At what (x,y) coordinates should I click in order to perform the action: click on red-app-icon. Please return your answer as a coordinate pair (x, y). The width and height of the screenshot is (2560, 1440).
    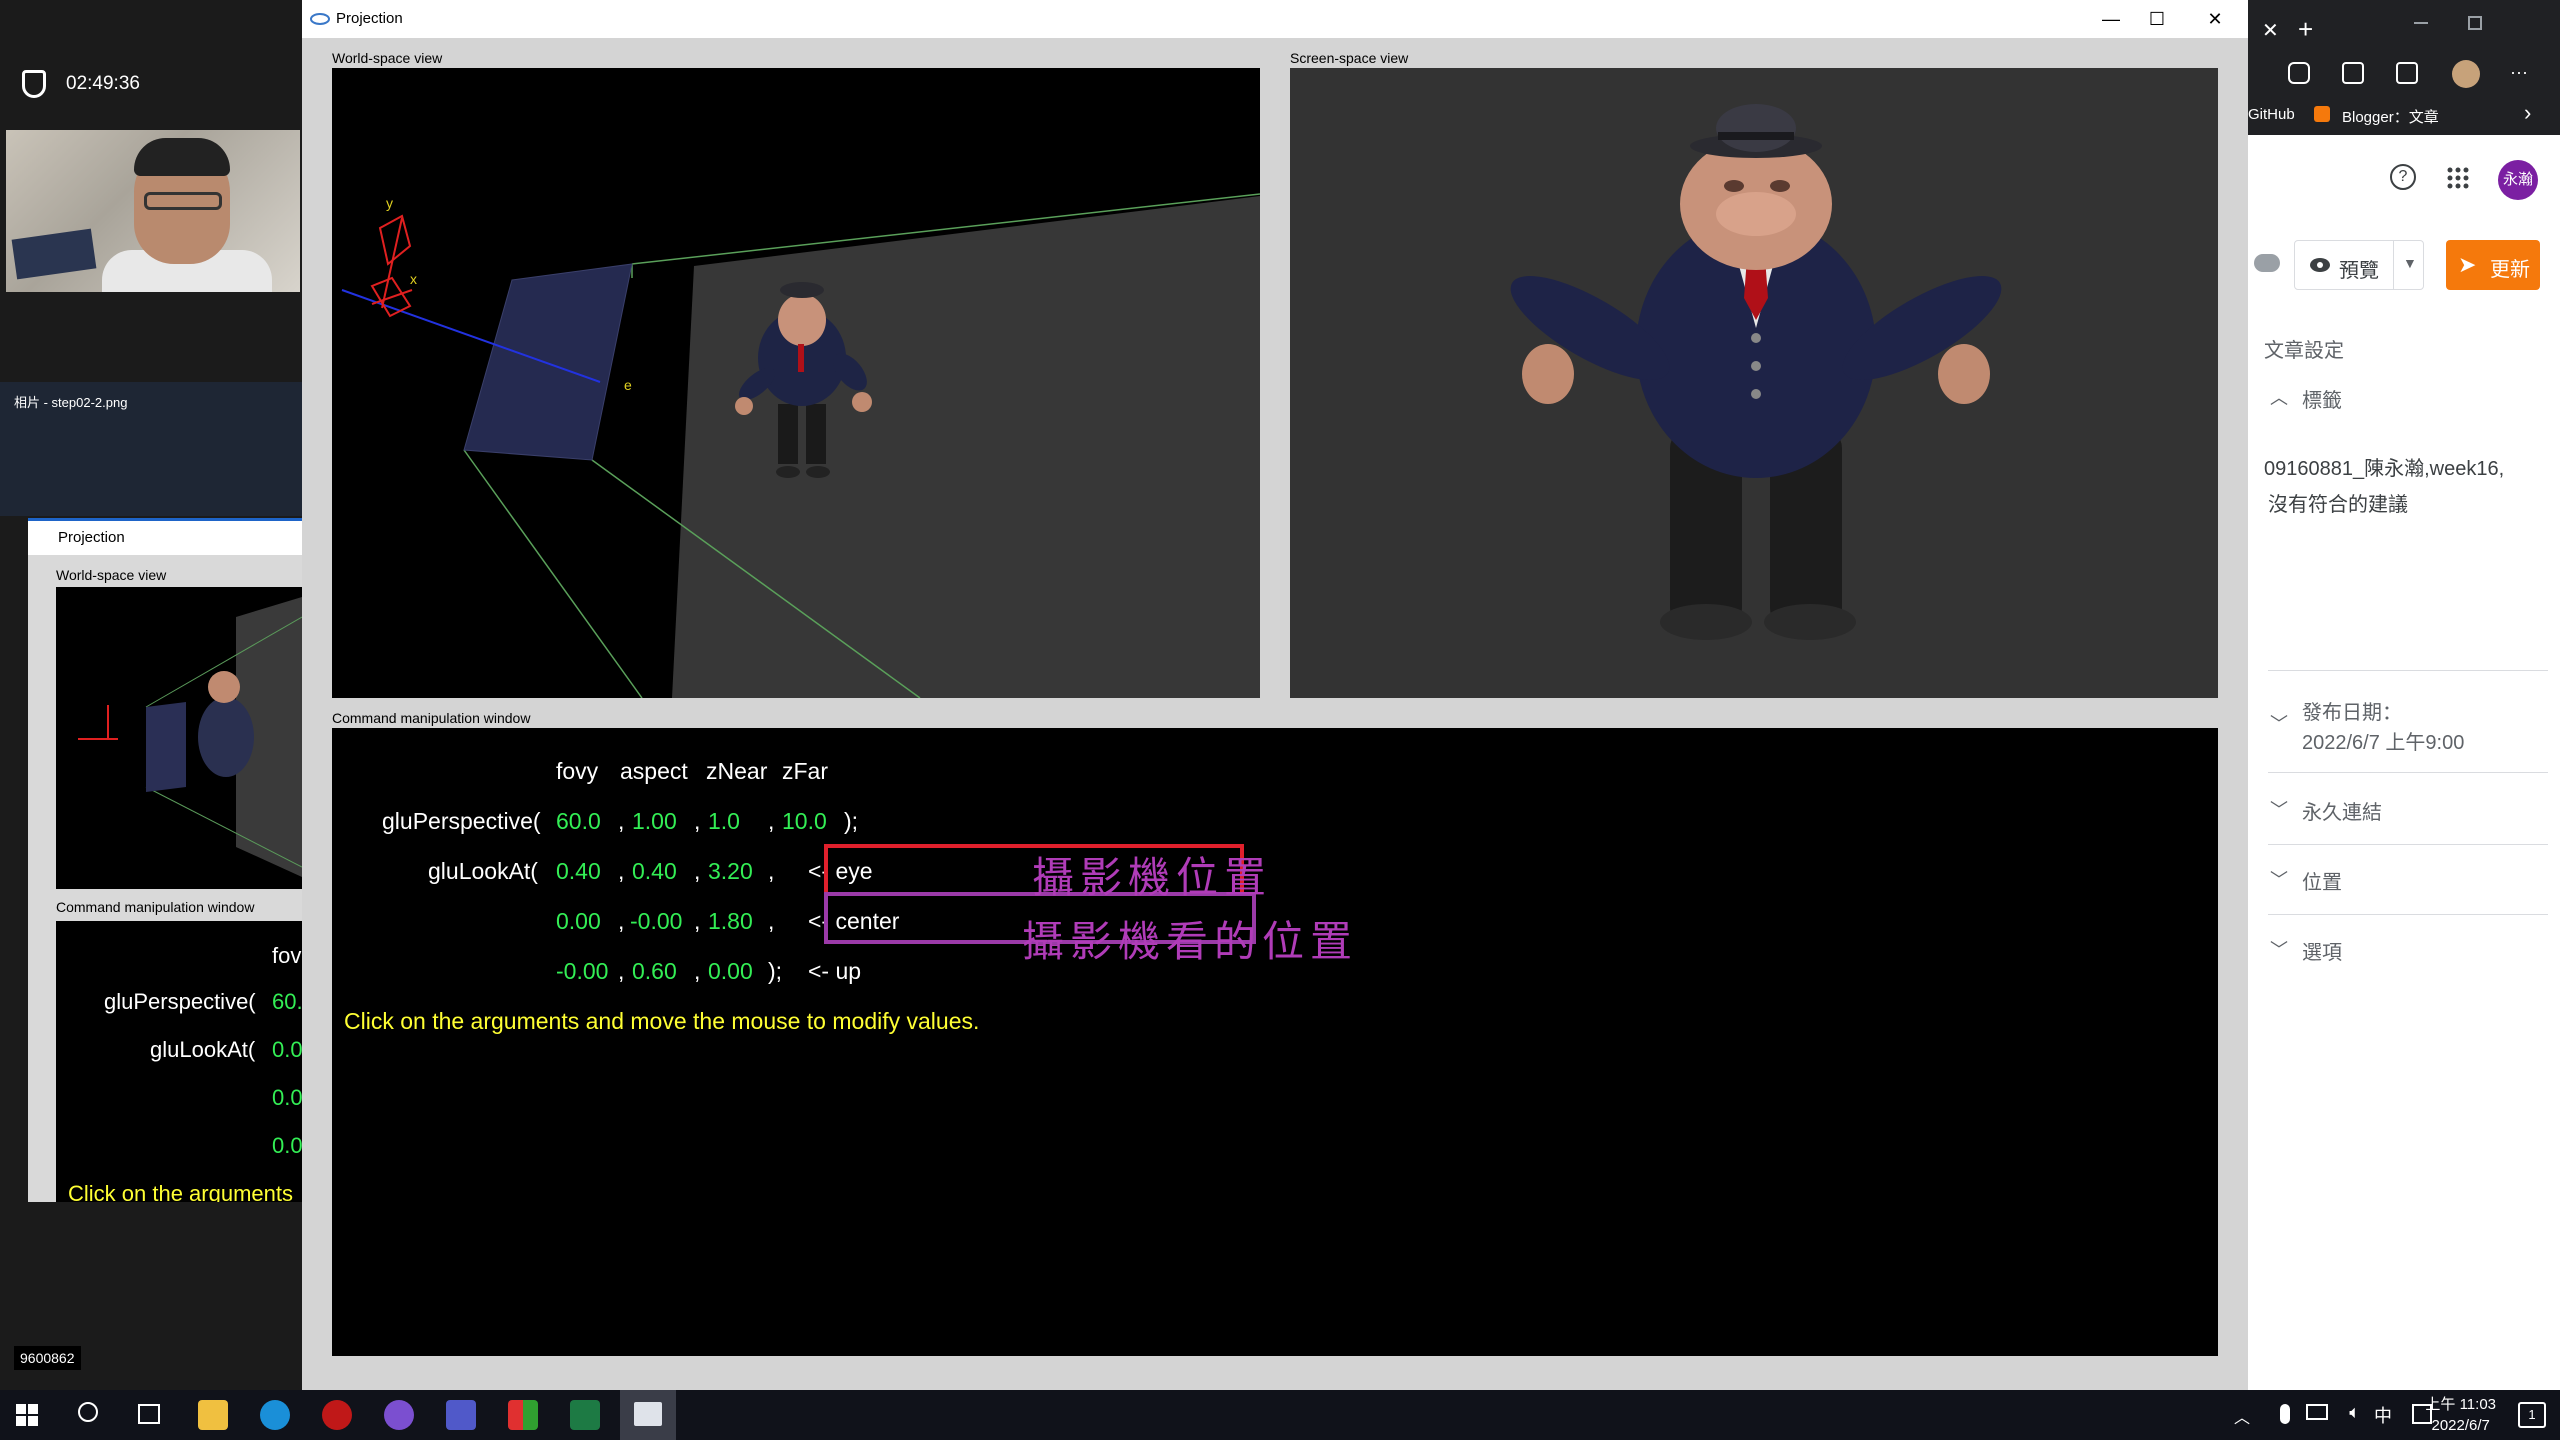
    Looking at the image, I should click on (337, 1415).